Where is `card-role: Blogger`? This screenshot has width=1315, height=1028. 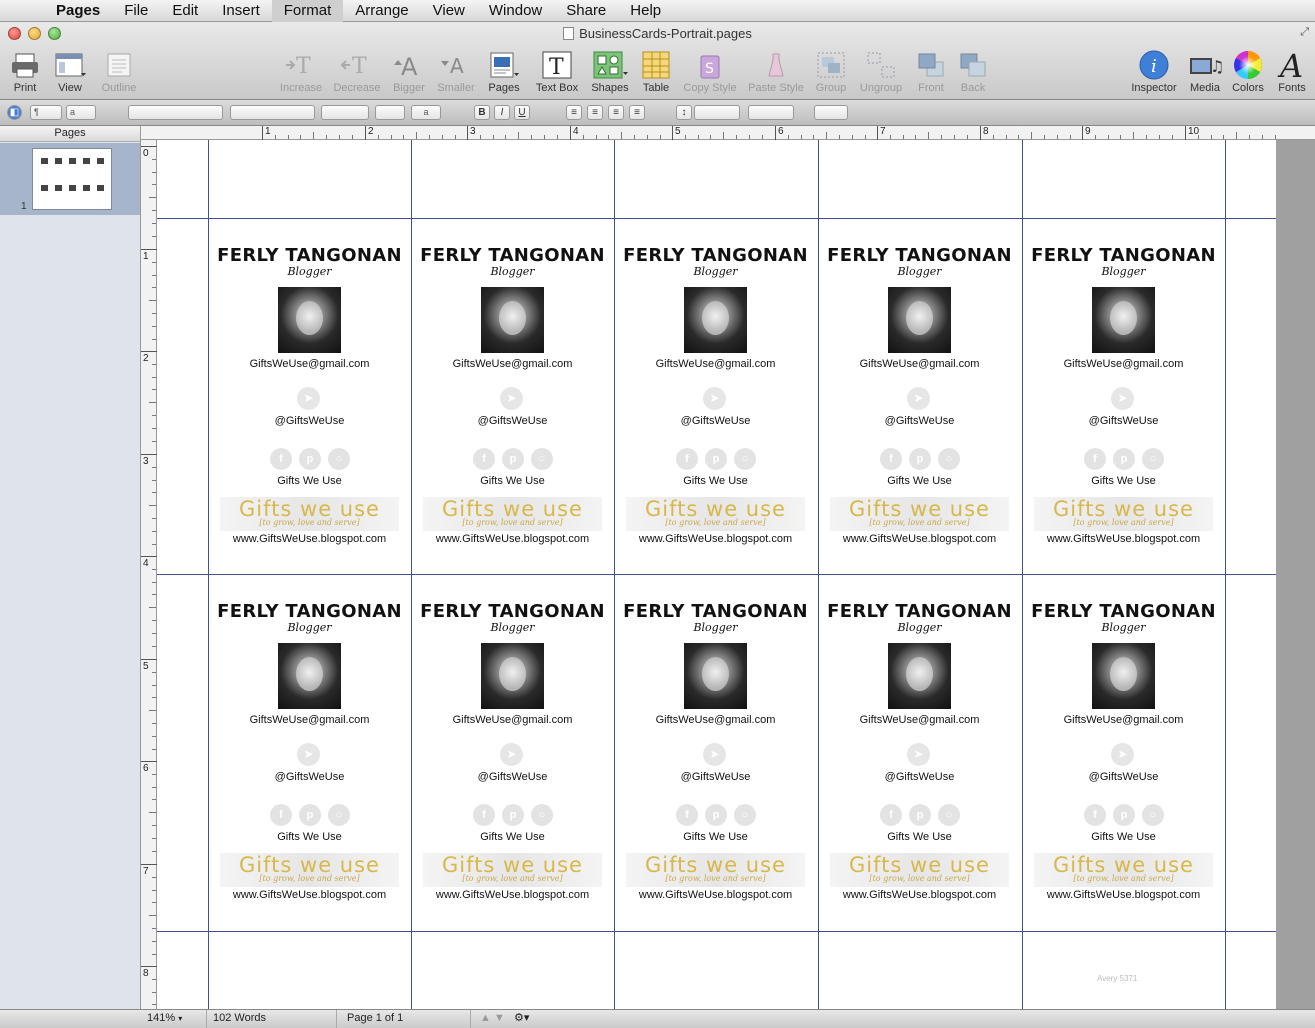
card-role: Blogger is located at coordinates (919, 627).